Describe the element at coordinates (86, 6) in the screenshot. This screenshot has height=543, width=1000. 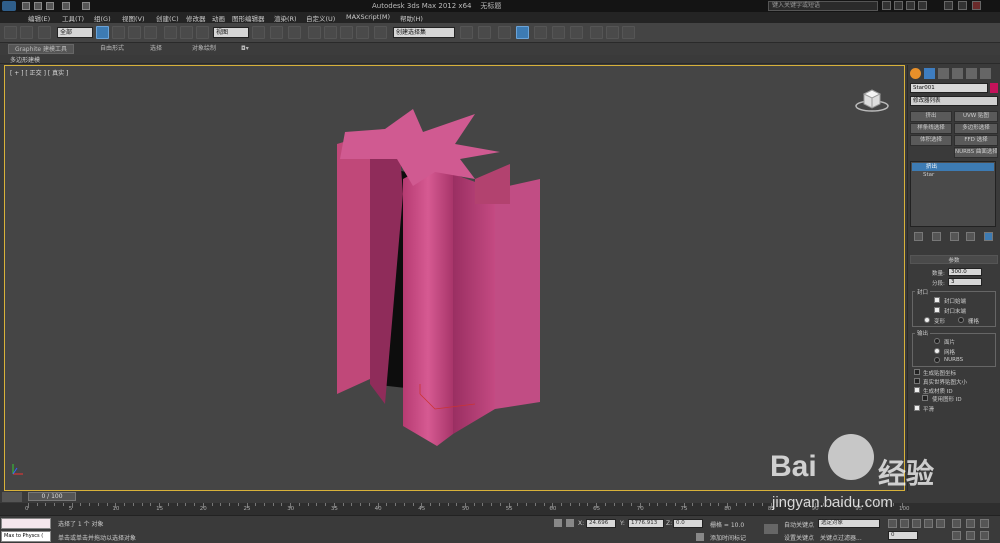
I see `redo-icon` at that location.